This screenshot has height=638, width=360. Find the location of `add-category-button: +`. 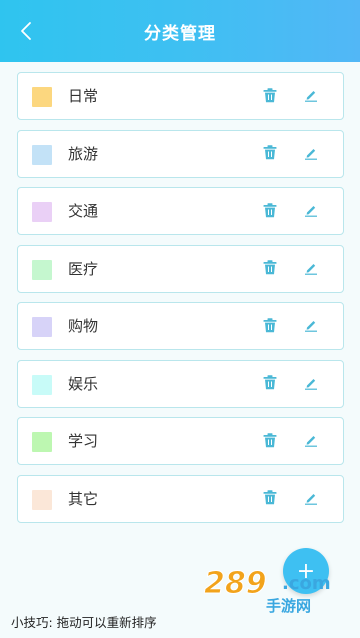

add-category-button: + is located at coordinates (306, 571).